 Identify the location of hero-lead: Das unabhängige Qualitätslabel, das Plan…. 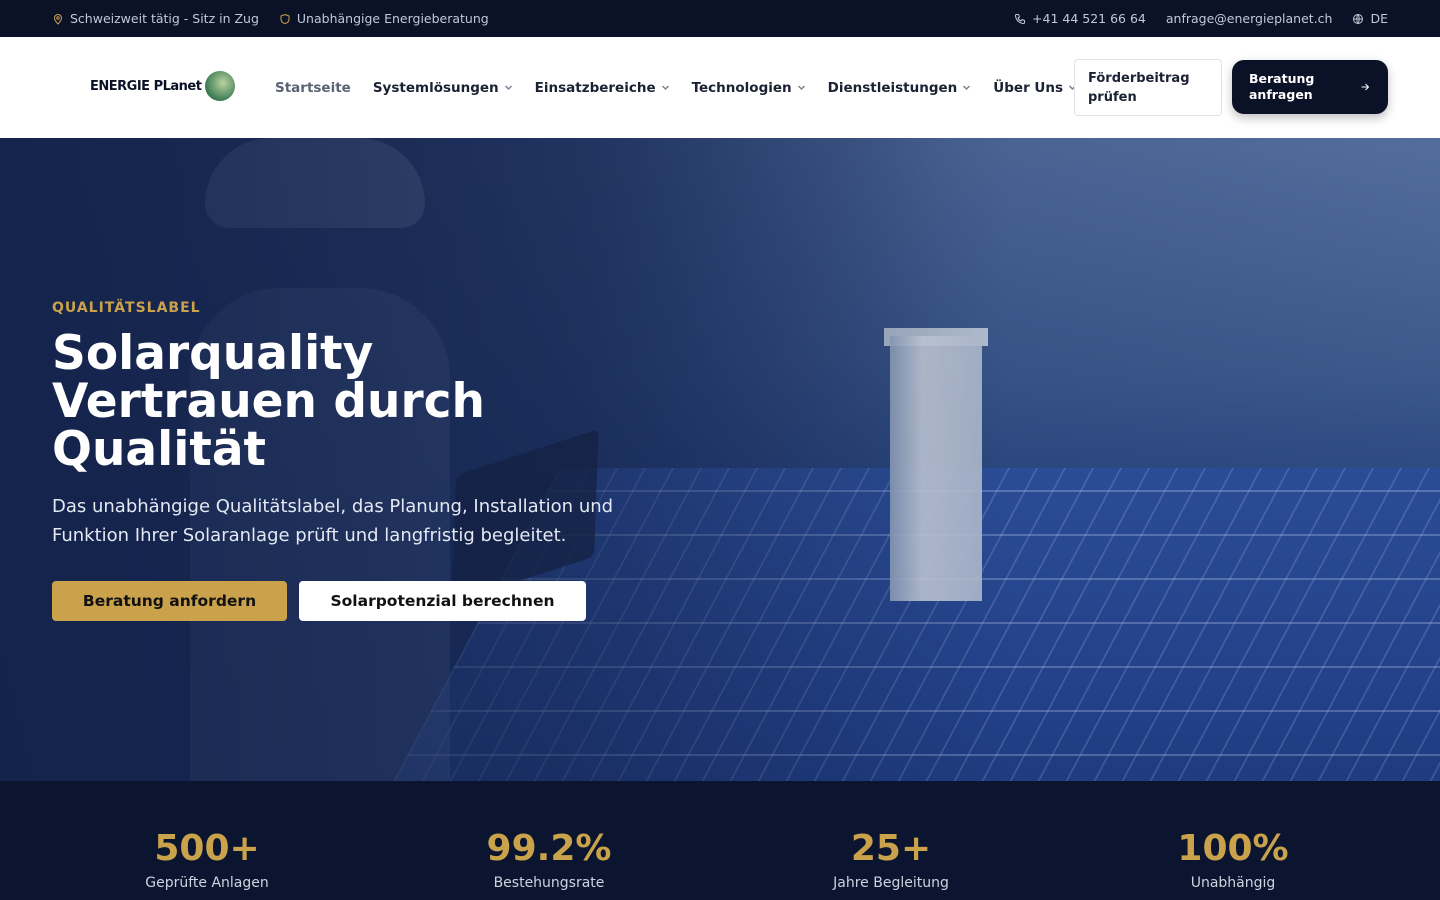
(333, 521).